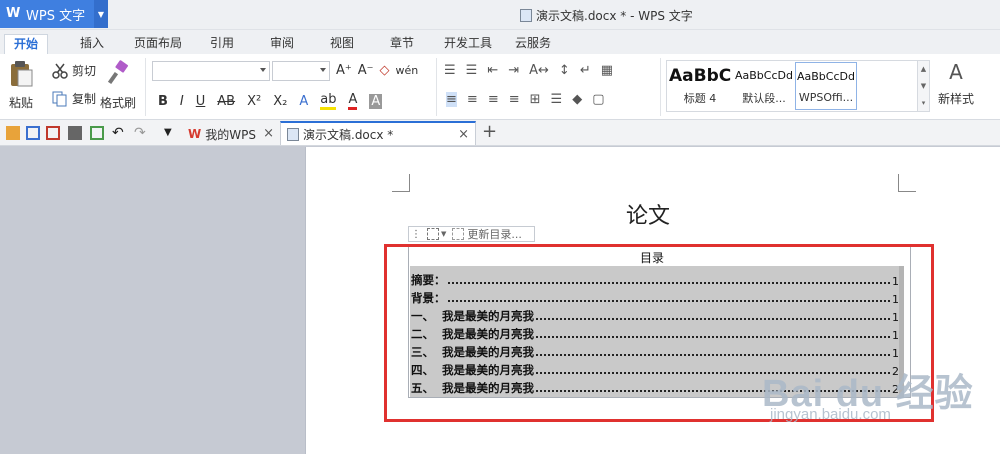 The image size is (1000, 454). What do you see at coordinates (26, 44) in the screenshot?
I see `tab-start: 开始` at bounding box center [26, 44].